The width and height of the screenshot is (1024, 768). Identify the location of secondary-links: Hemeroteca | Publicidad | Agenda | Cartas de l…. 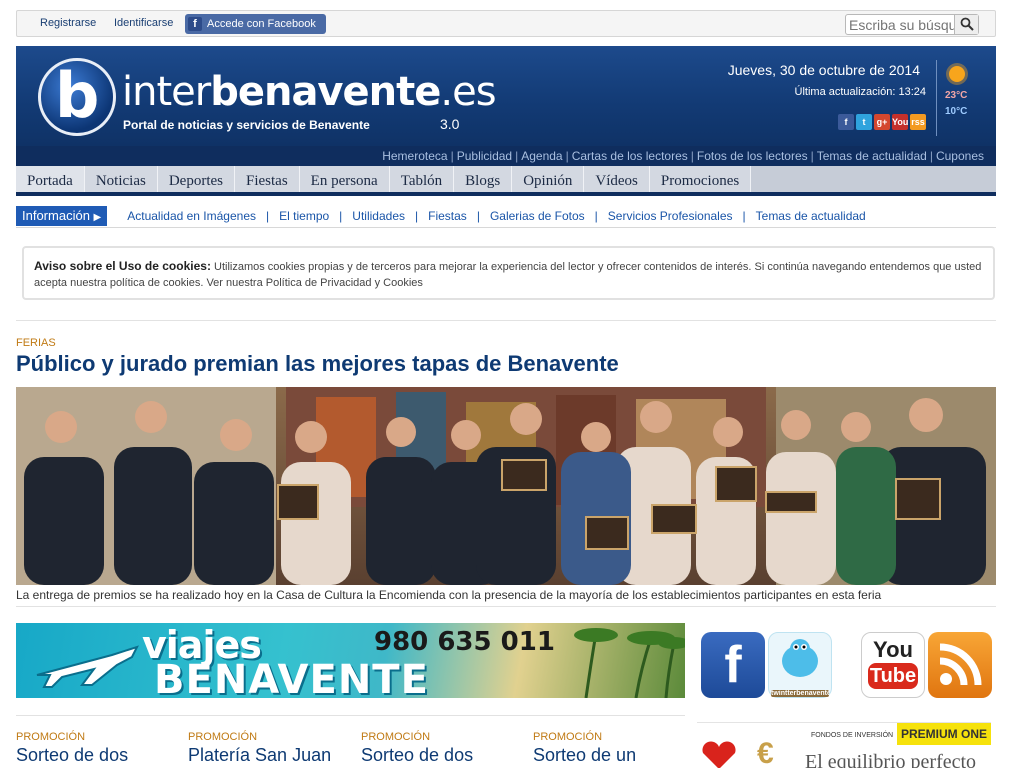
(506, 156).